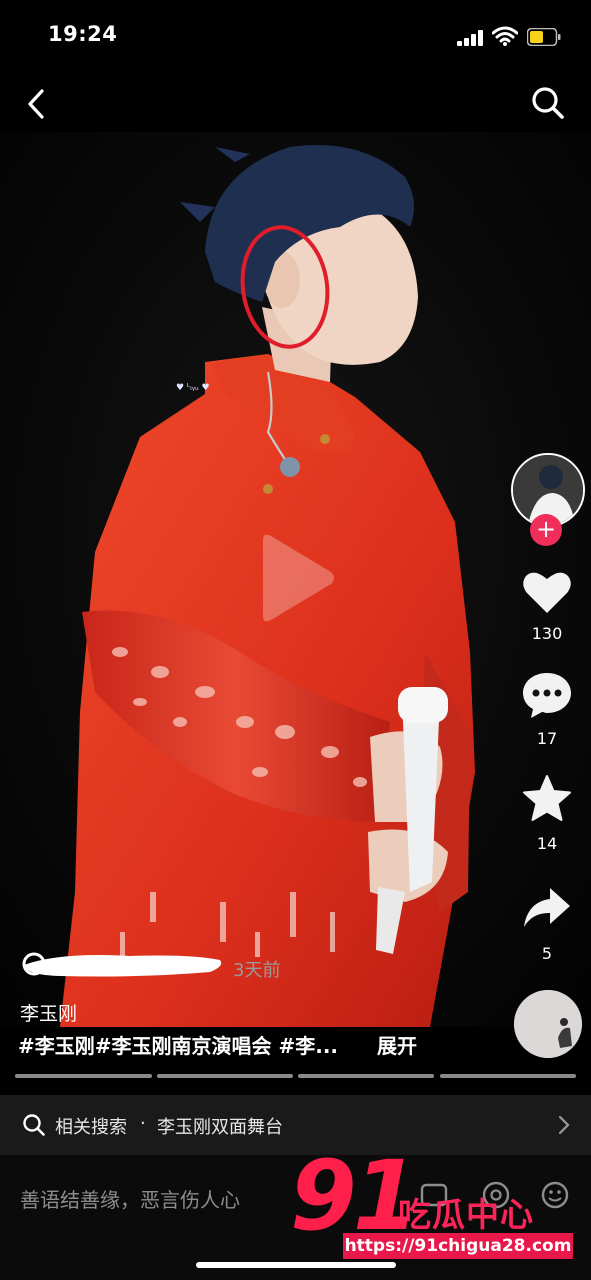  I want to click on comment-input: 善语结善缘，恶言伤人心, so click(130, 1198).